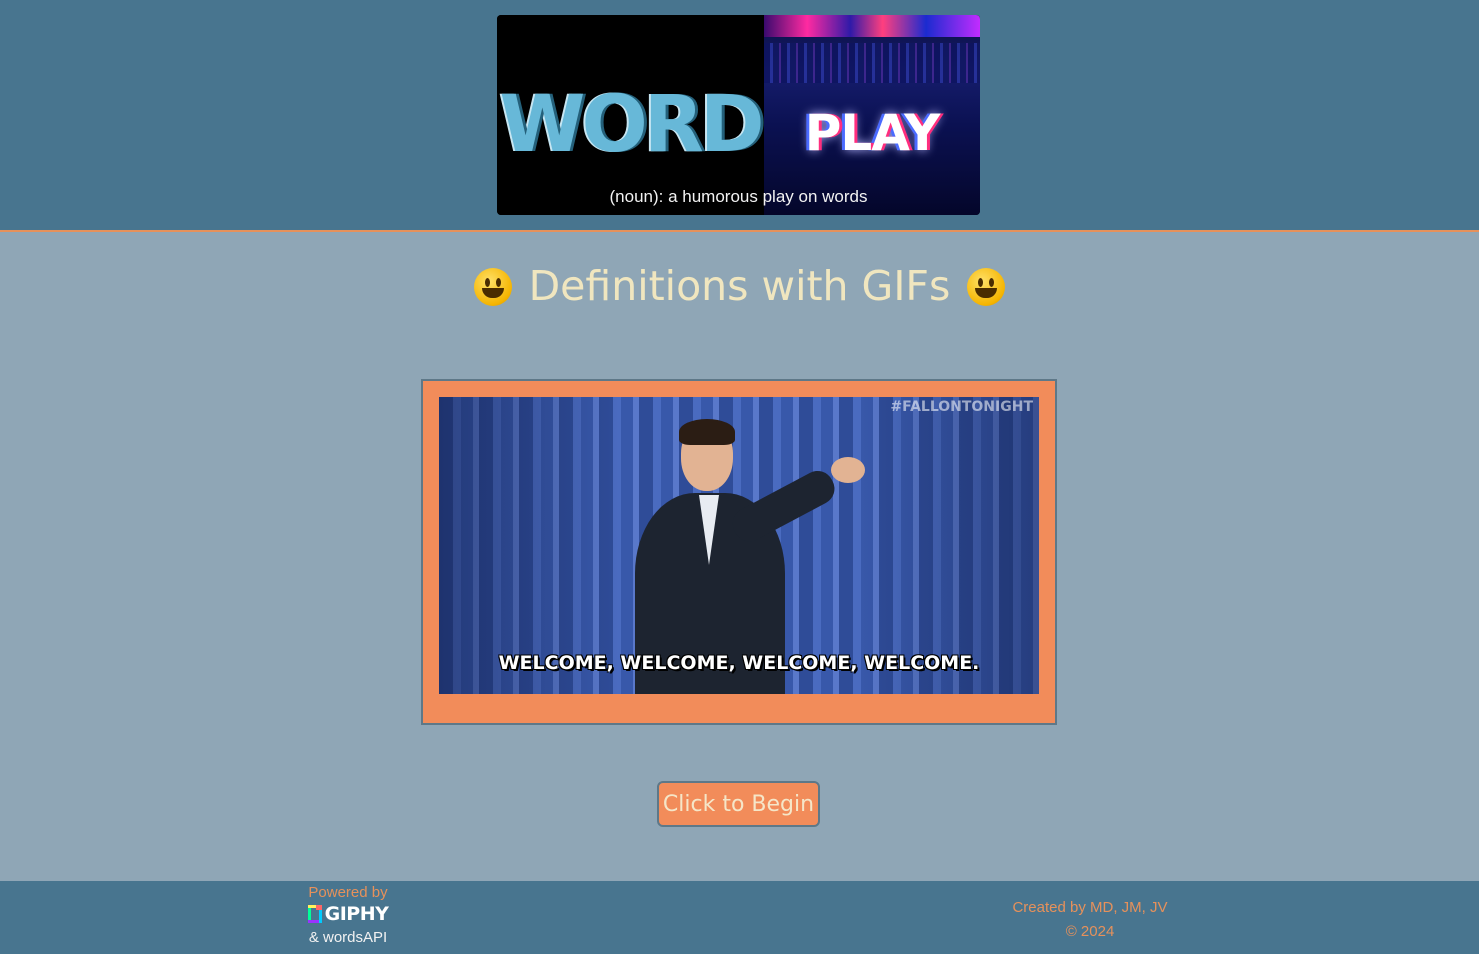  I want to click on attribution: Powered by GIPHY & wordsAPI, so click(348, 914).